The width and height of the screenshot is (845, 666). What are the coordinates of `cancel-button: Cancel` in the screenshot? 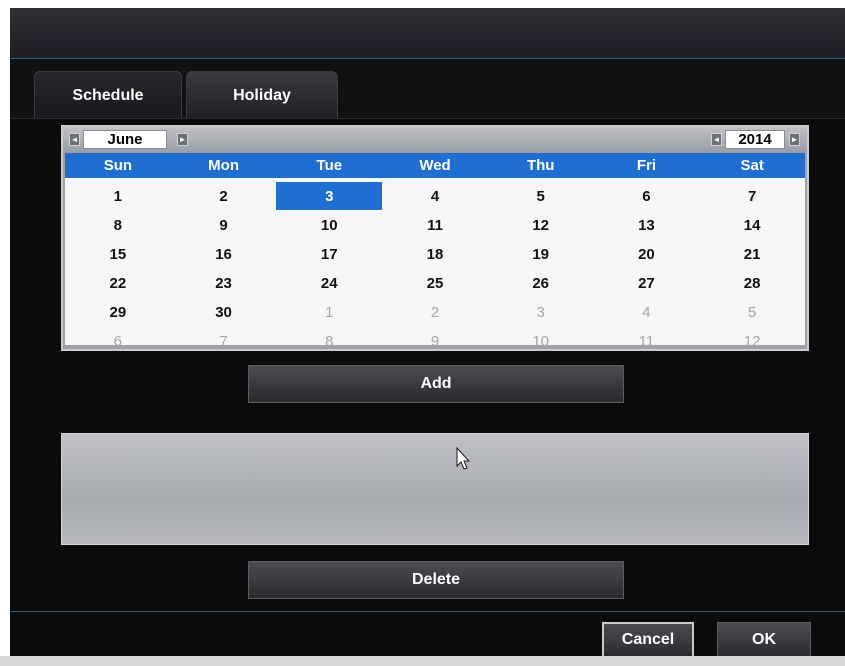 It's located at (648, 640).